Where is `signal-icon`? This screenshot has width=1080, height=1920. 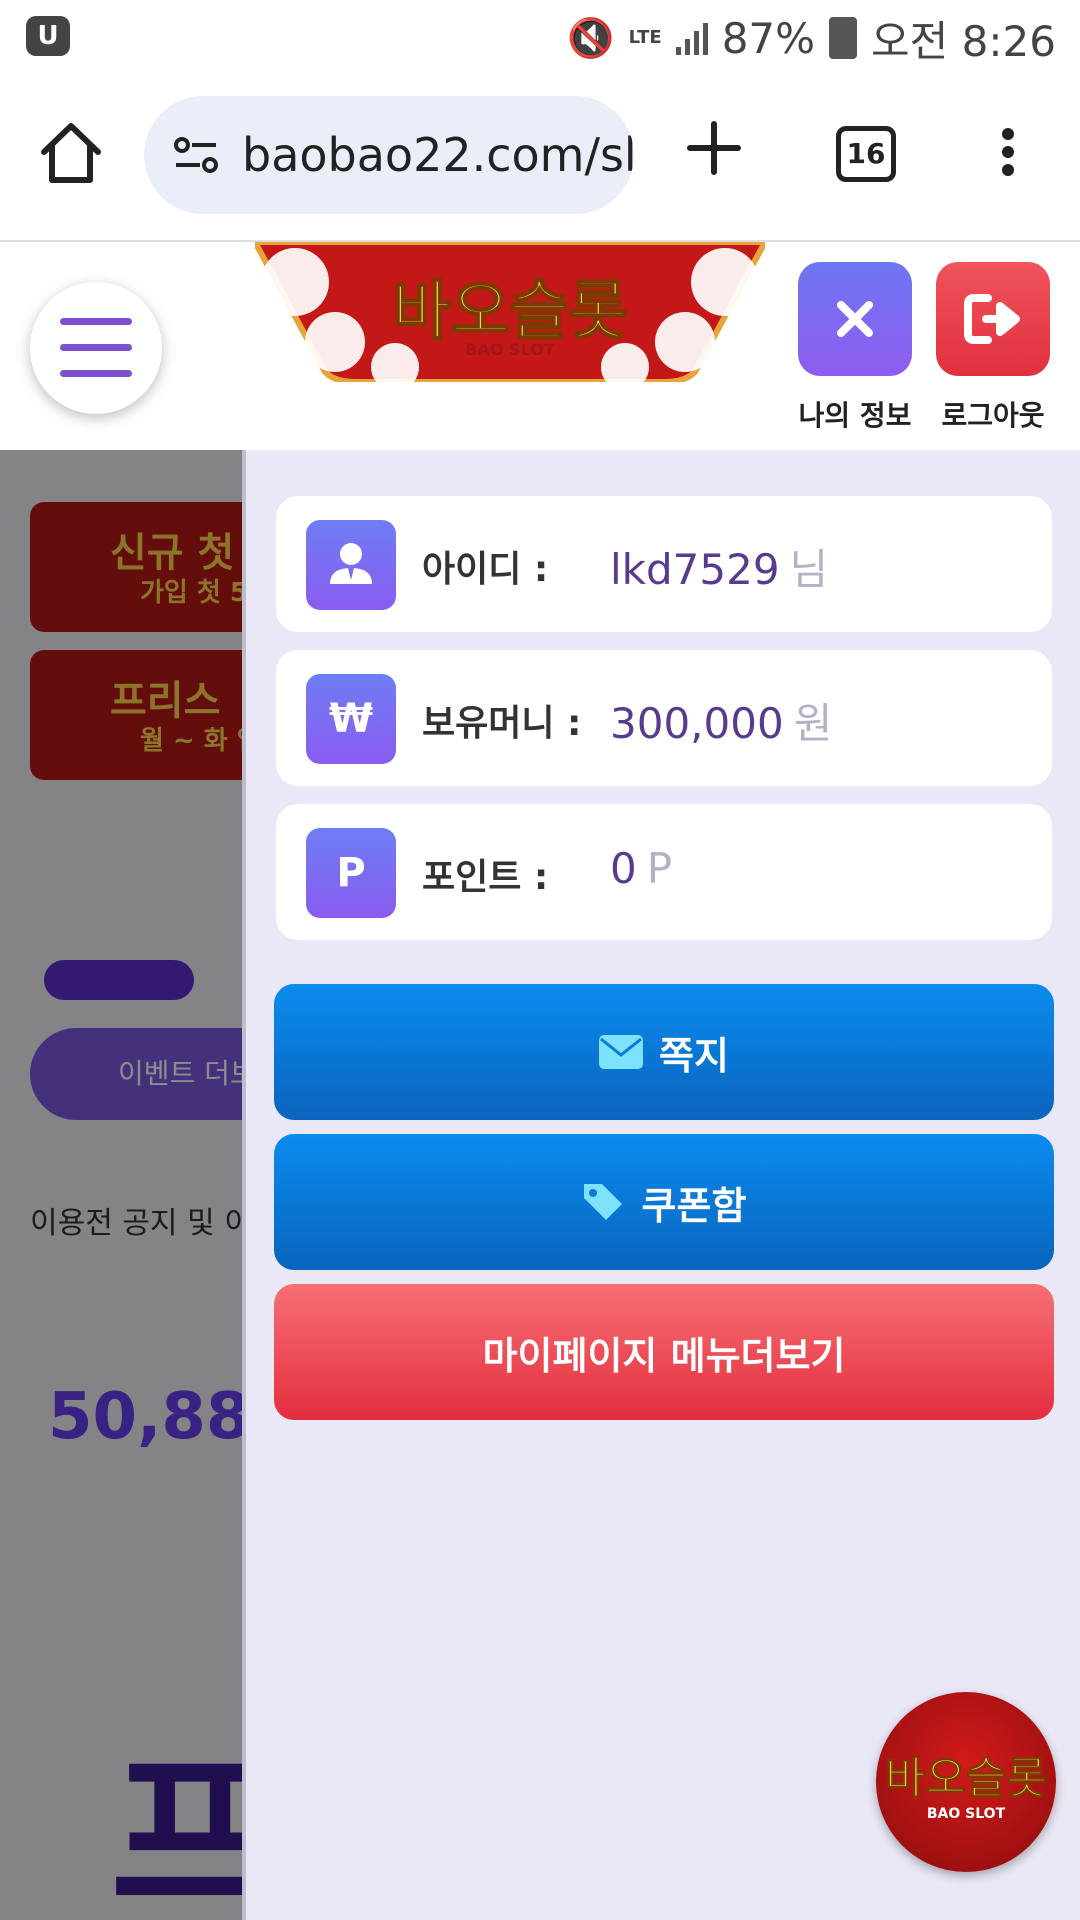 signal-icon is located at coordinates (691, 38).